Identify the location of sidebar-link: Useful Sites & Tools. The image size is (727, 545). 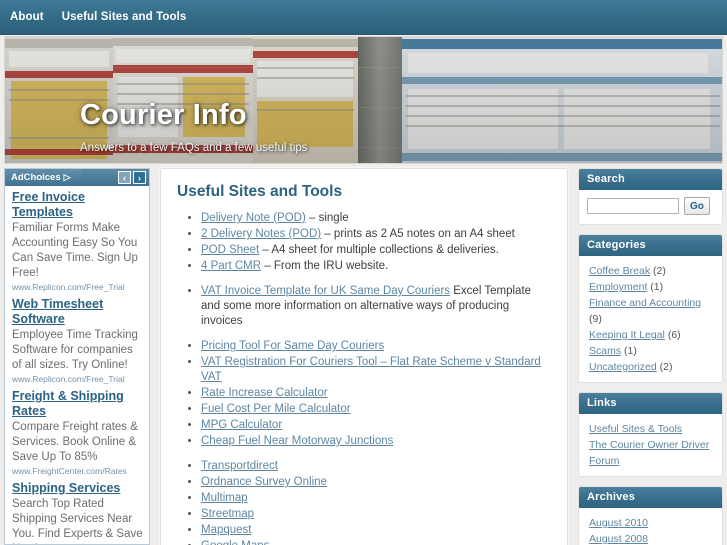
(635, 429).